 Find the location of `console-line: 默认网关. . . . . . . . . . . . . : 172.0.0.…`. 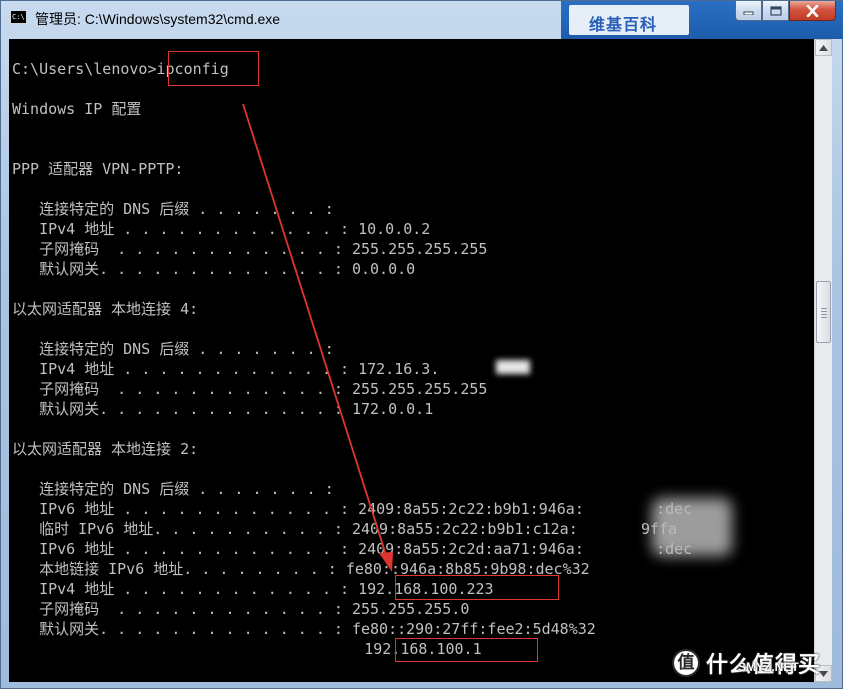

console-line: 默认网关. . . . . . . . . . . . . : 172.0.0.… is located at coordinates (223, 409).